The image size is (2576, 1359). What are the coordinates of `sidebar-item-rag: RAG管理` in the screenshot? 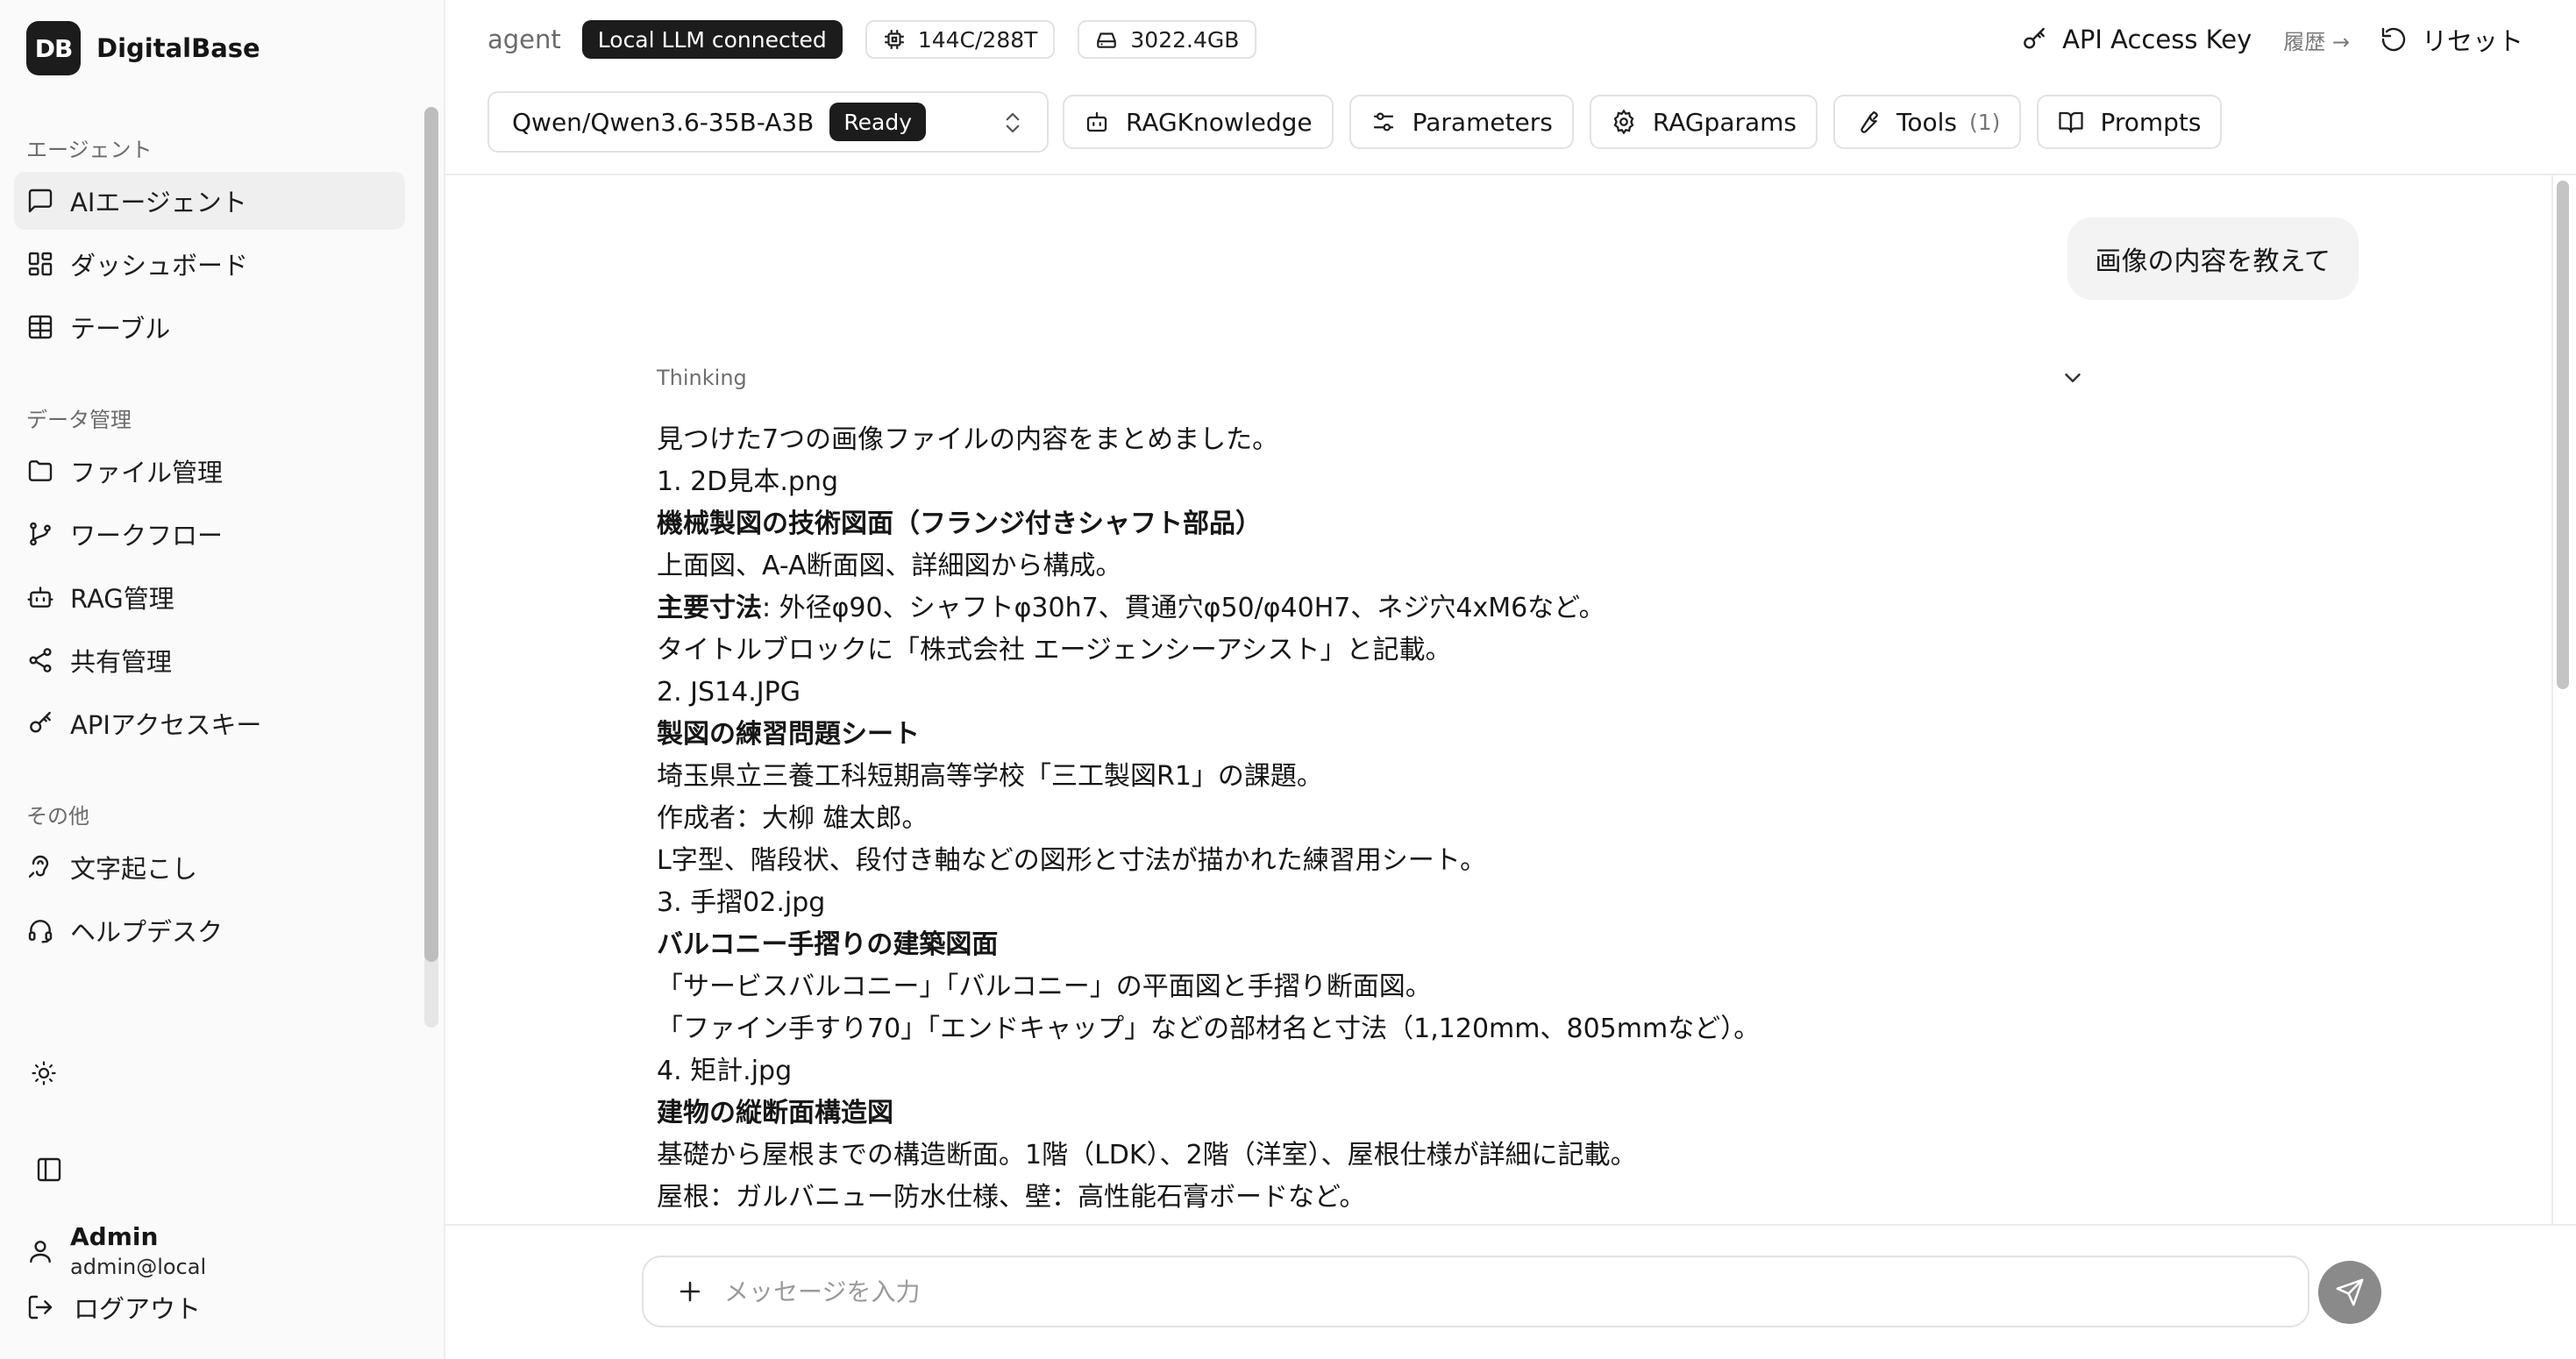 It's located at (209, 597).